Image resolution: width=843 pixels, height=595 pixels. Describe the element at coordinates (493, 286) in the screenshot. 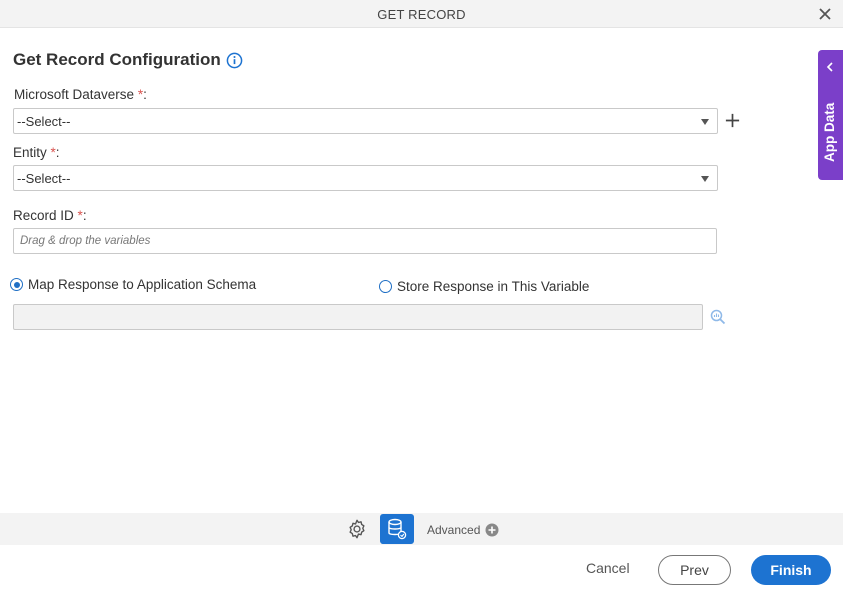

I see `store-response-label: Store Response in This Variable` at that location.